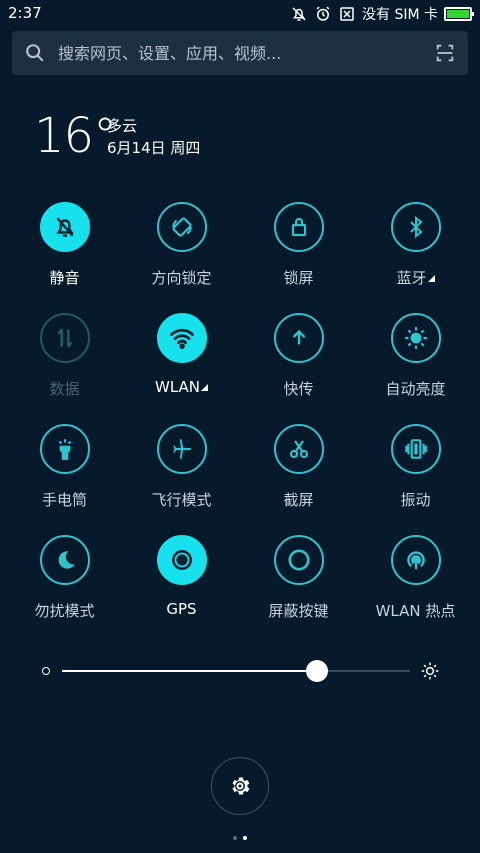 Image resolution: width=480 pixels, height=853 pixels. I want to click on lock-icon, so click(298, 227).